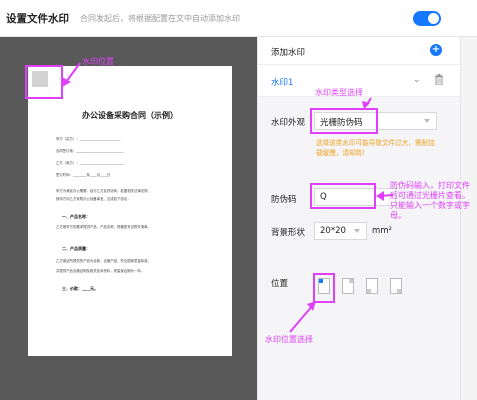  Describe the element at coordinates (439, 79) in the screenshot. I see `trash-icon` at that location.